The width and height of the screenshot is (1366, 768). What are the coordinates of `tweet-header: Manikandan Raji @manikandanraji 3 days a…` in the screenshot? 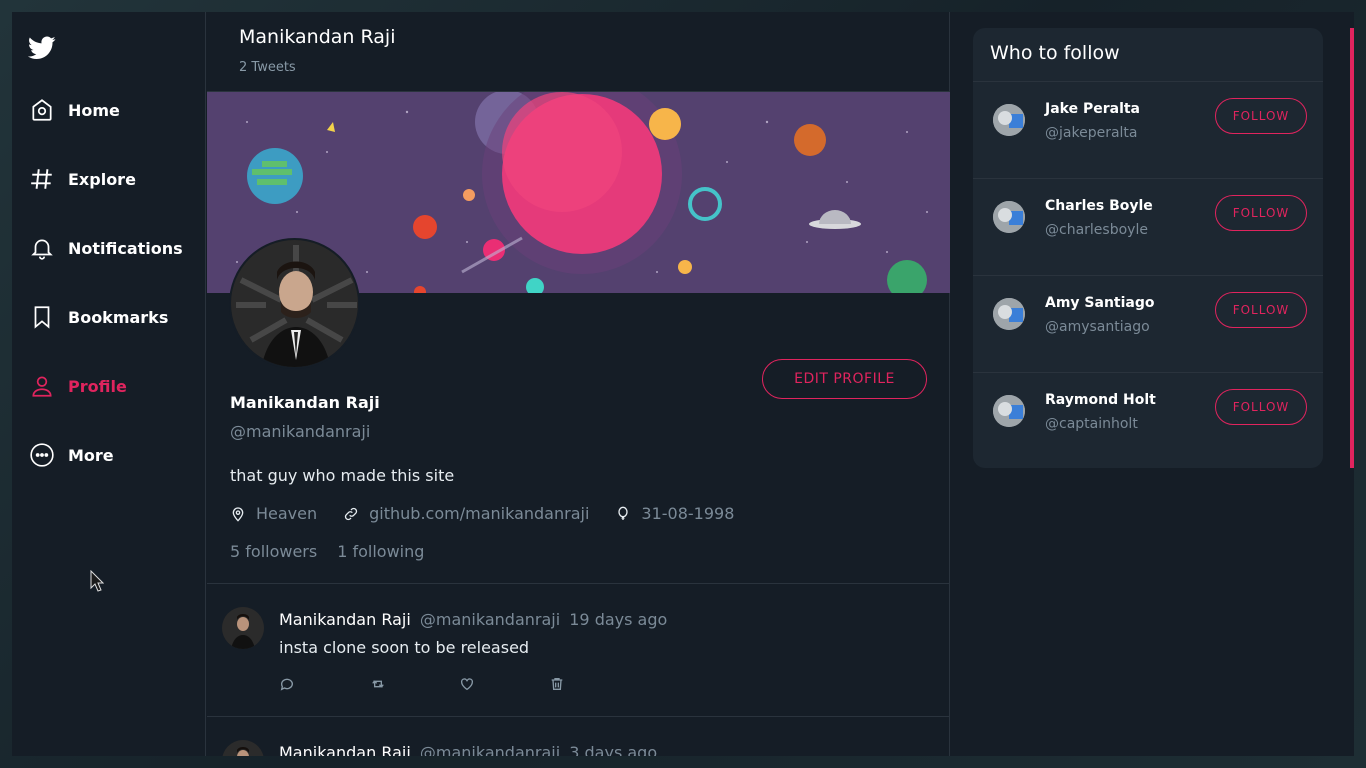 It's located at (468, 749).